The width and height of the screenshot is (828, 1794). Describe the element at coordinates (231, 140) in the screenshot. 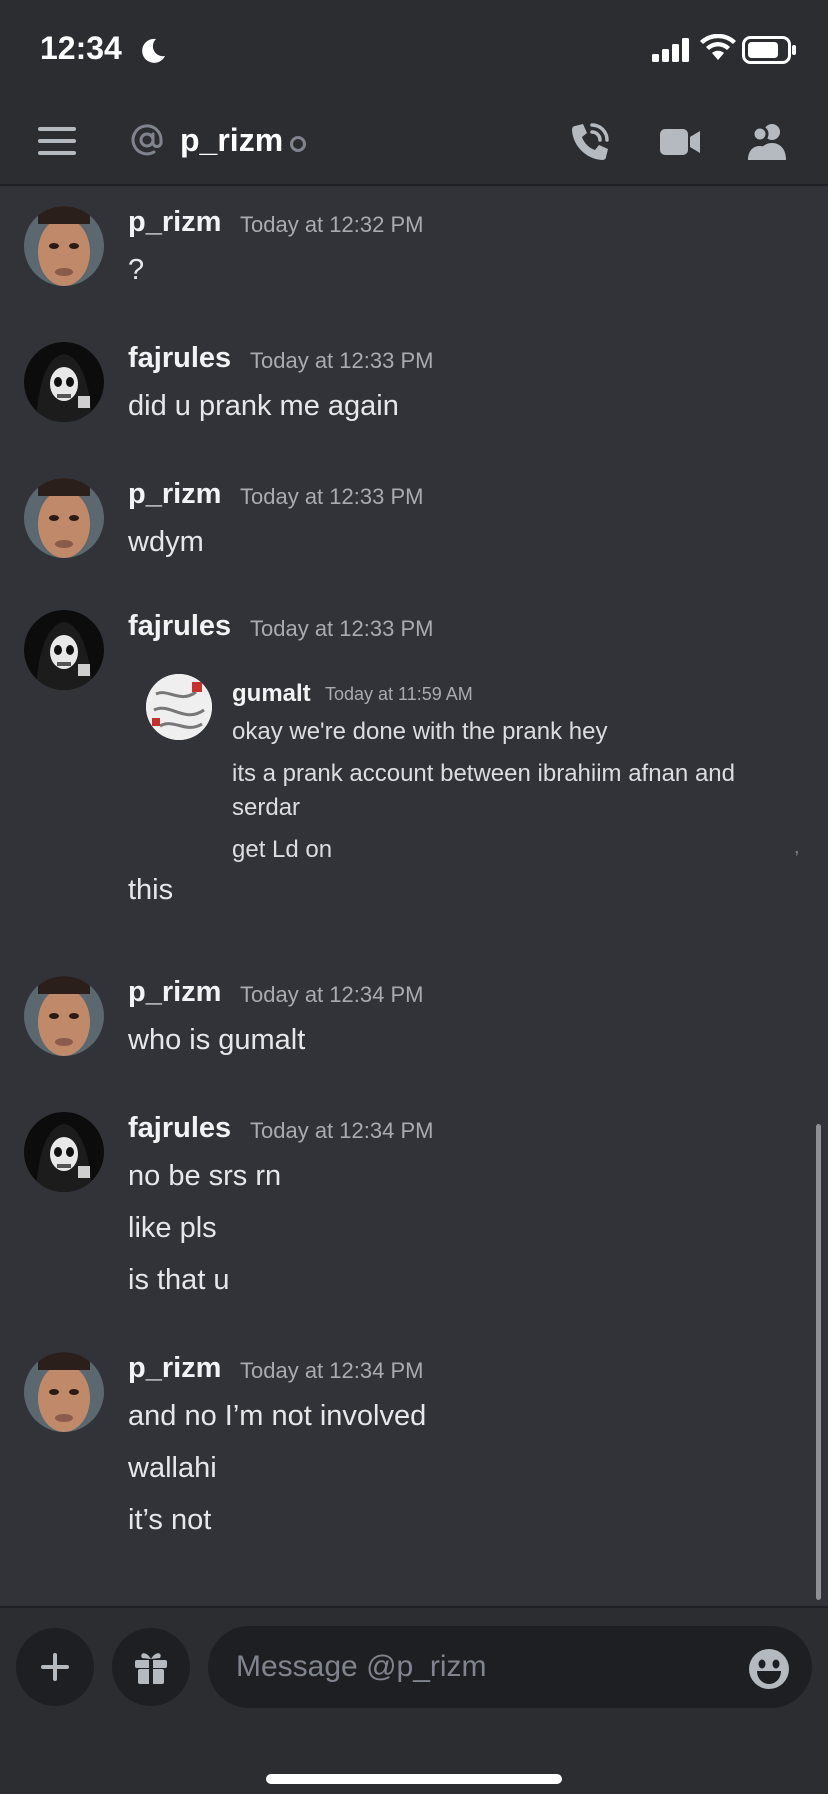

I see `page-title: p_rizm` at that location.